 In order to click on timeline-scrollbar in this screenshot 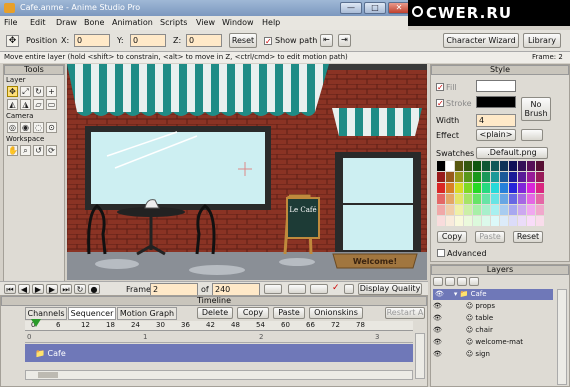, I will do `click(219, 375)`.